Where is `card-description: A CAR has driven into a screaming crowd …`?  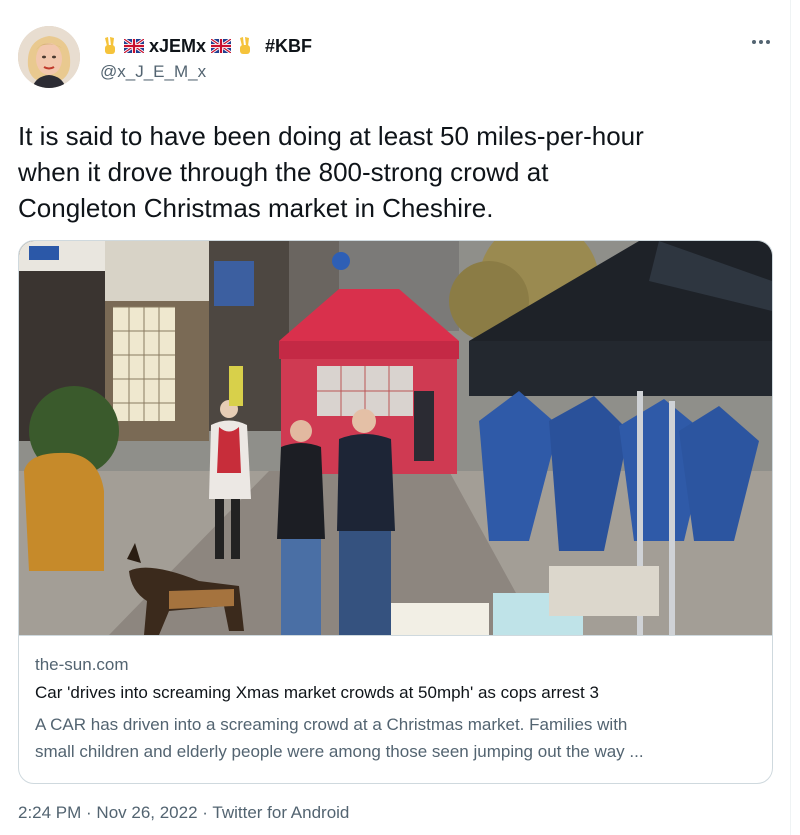 card-description: A CAR has driven into a screaming crowd … is located at coordinates (397, 738).